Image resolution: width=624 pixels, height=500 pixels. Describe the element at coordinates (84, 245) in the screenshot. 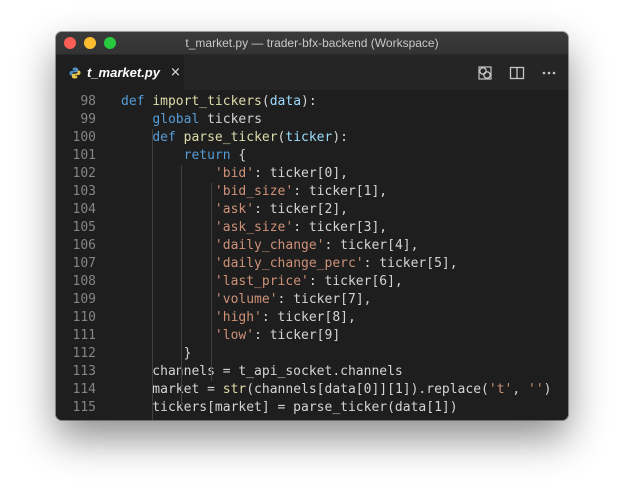

I see `line-number: 106` at that location.